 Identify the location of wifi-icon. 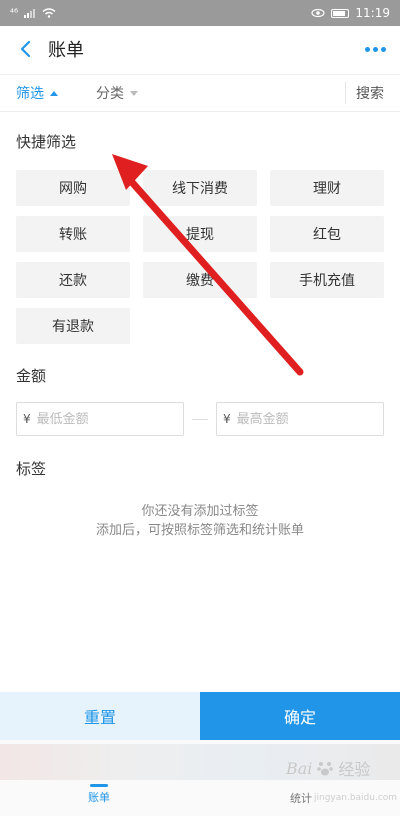
(49, 13).